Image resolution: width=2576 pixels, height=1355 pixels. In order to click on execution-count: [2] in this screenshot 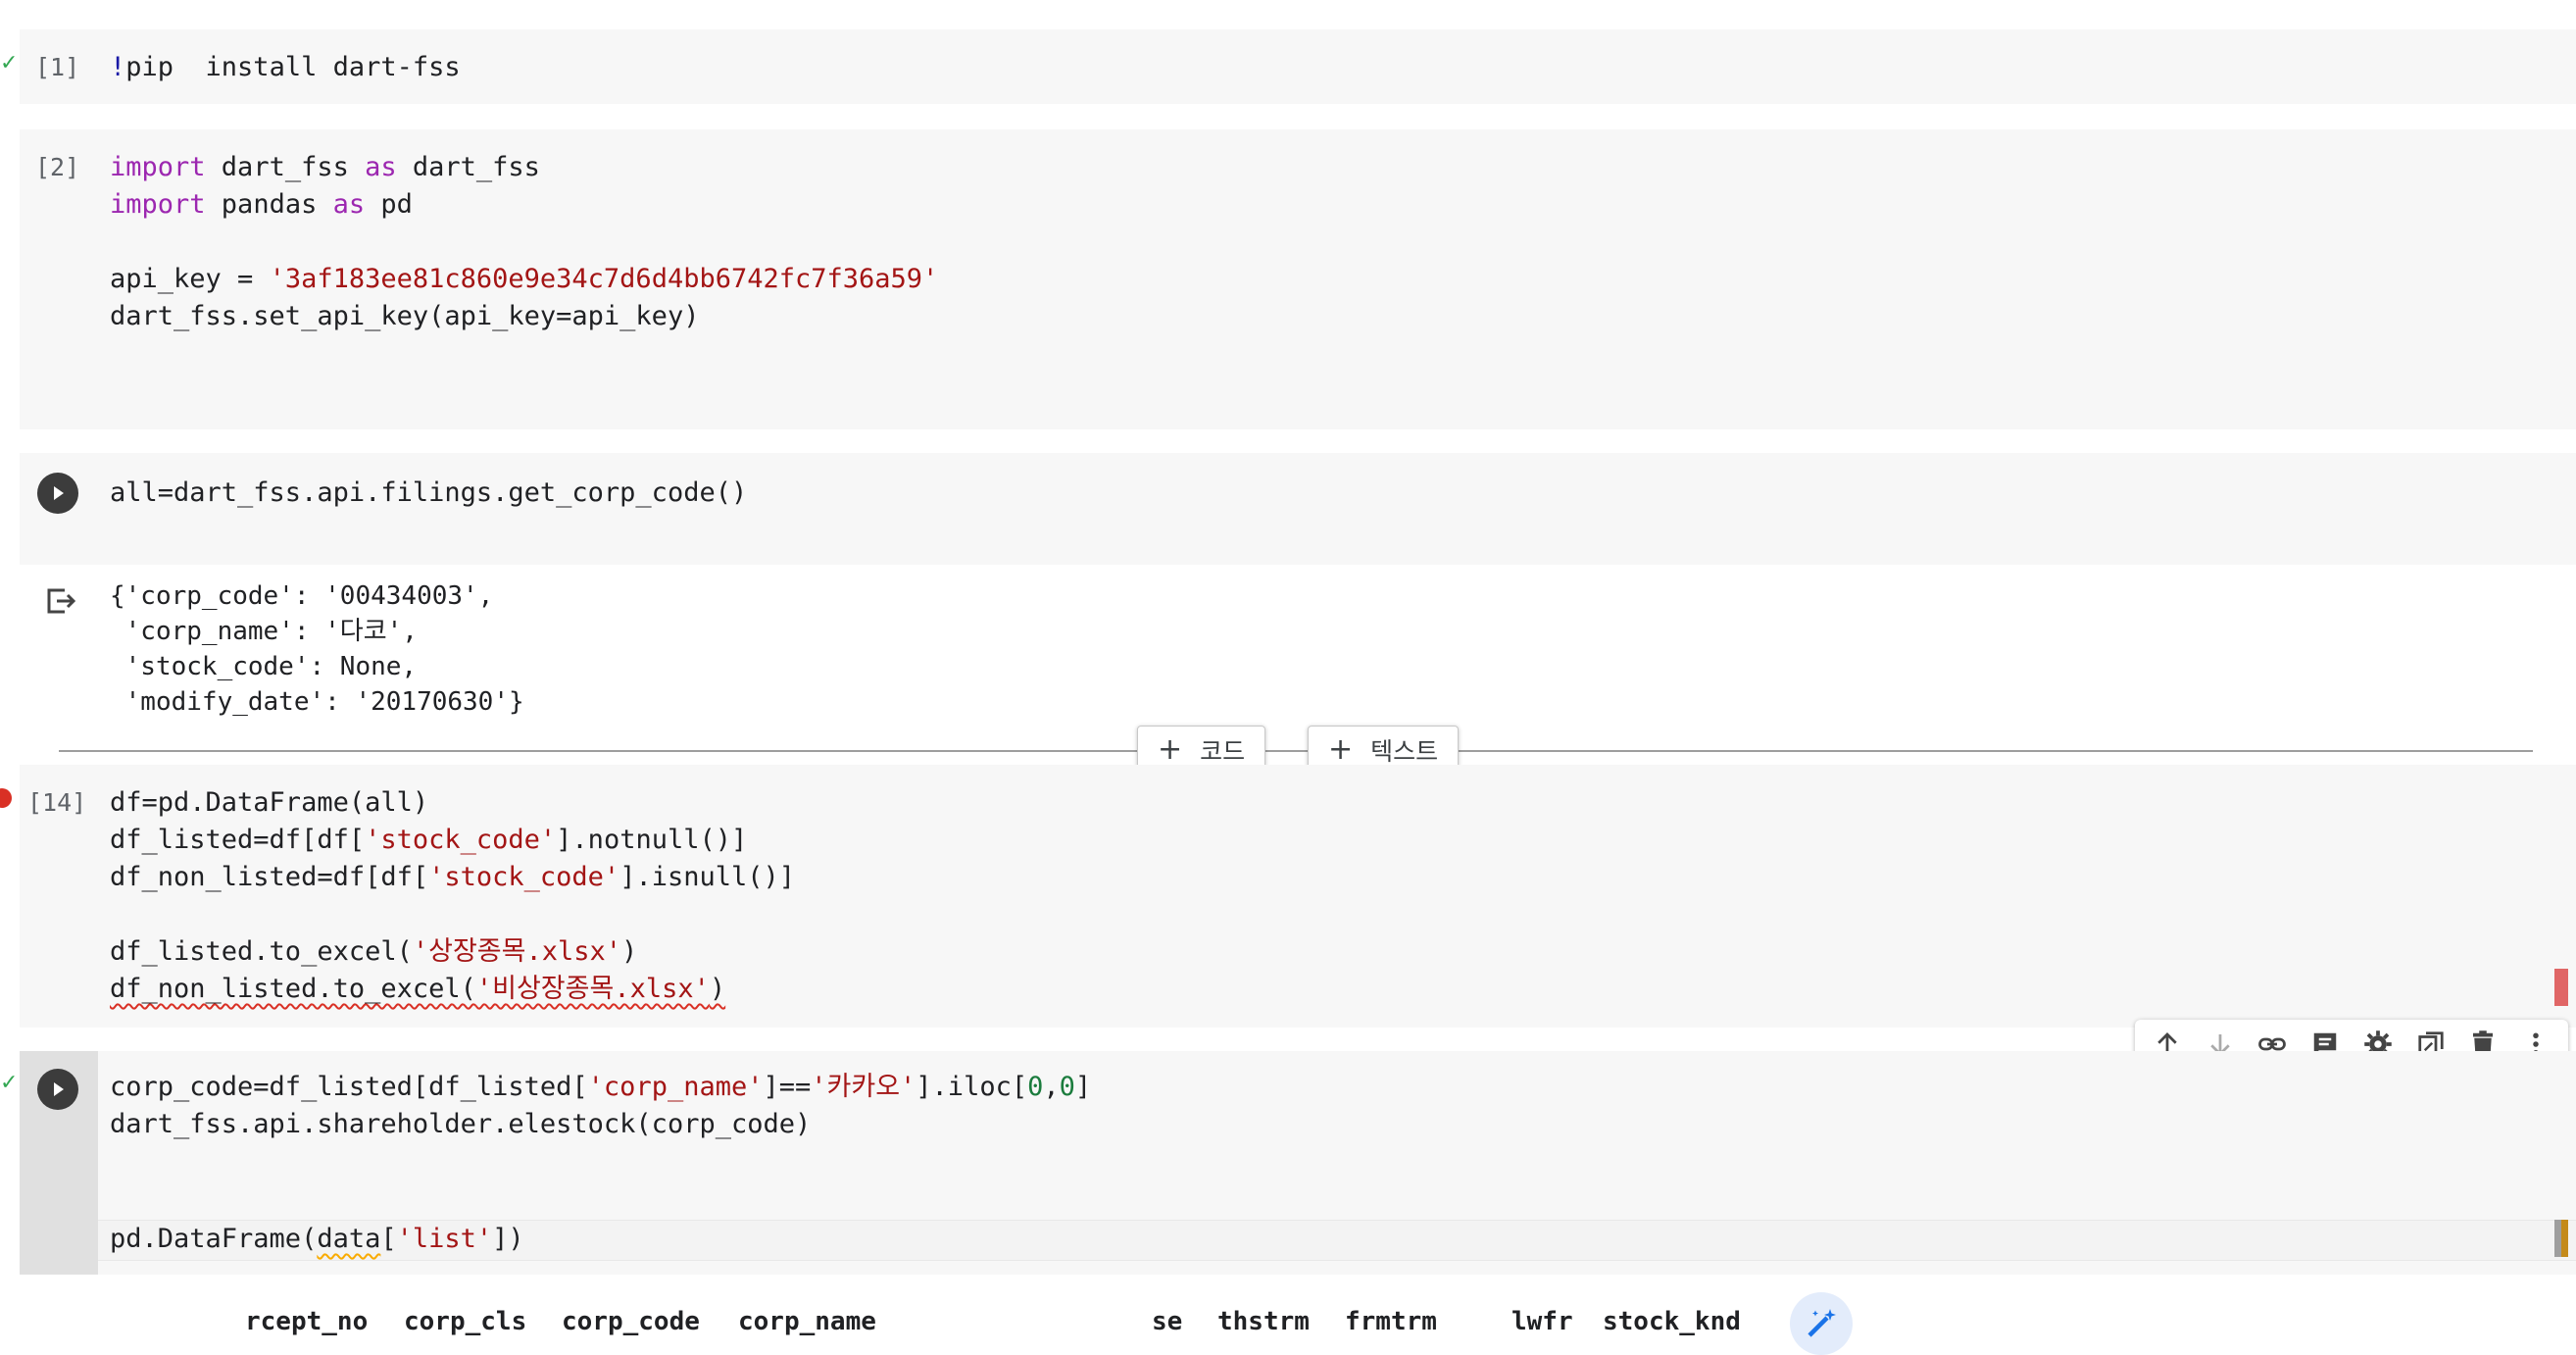, I will do `click(57, 167)`.